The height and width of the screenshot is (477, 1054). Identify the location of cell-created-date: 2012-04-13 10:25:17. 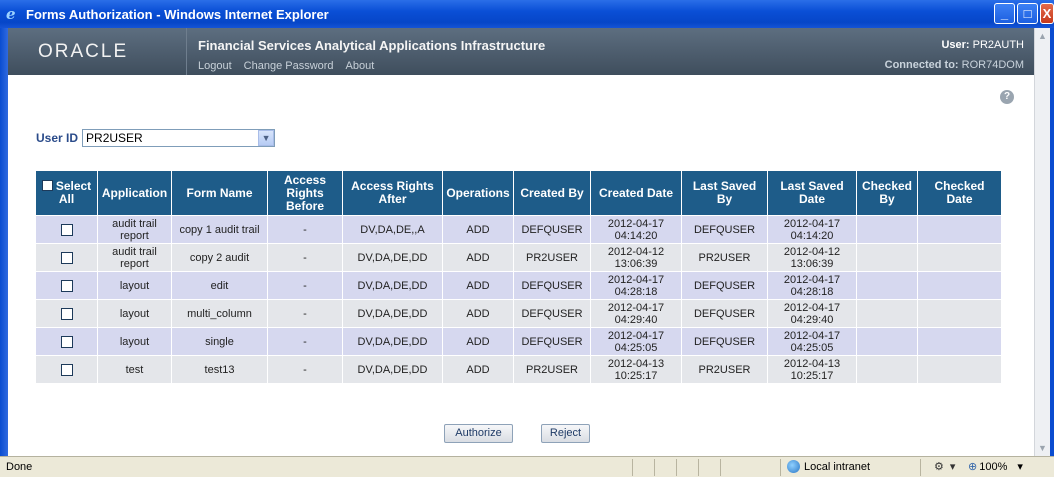
(636, 369).